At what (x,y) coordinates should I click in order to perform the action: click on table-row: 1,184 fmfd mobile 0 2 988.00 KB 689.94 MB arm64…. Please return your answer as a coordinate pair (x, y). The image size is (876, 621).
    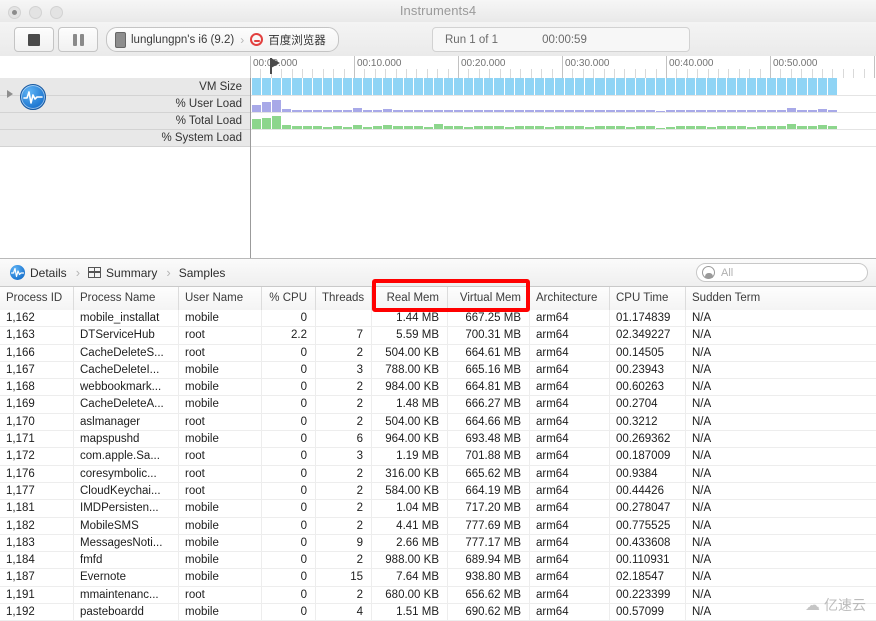
    Looking at the image, I should click on (438, 561).